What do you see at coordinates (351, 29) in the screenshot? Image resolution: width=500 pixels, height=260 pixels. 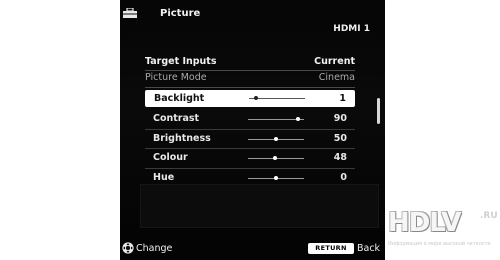 I see `input-name: HDMI 1` at bounding box center [351, 29].